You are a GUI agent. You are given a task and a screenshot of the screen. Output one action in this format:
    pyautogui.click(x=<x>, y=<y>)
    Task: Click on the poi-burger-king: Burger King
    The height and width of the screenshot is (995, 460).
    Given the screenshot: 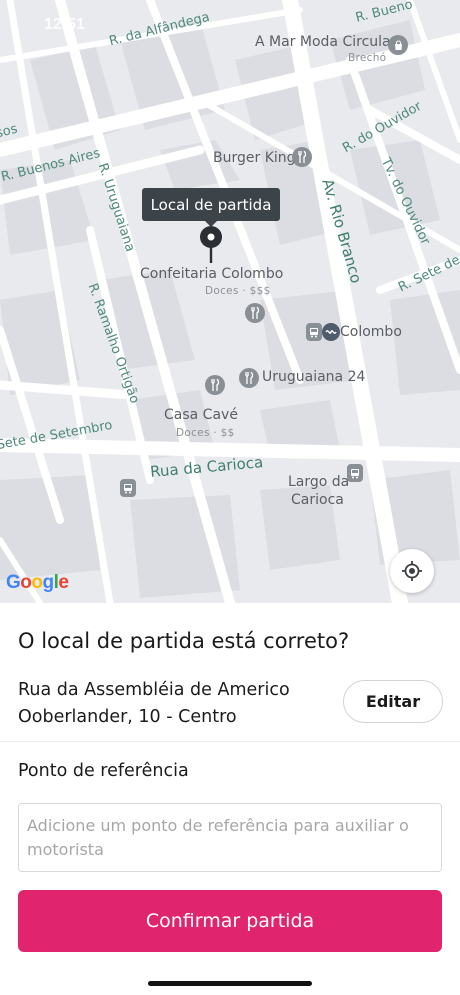 What is the action you would take?
    pyautogui.click(x=254, y=158)
    